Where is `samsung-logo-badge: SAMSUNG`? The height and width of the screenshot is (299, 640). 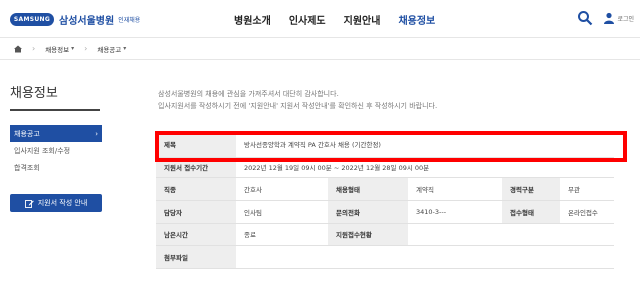 samsung-logo-badge: SAMSUNG is located at coordinates (32, 19).